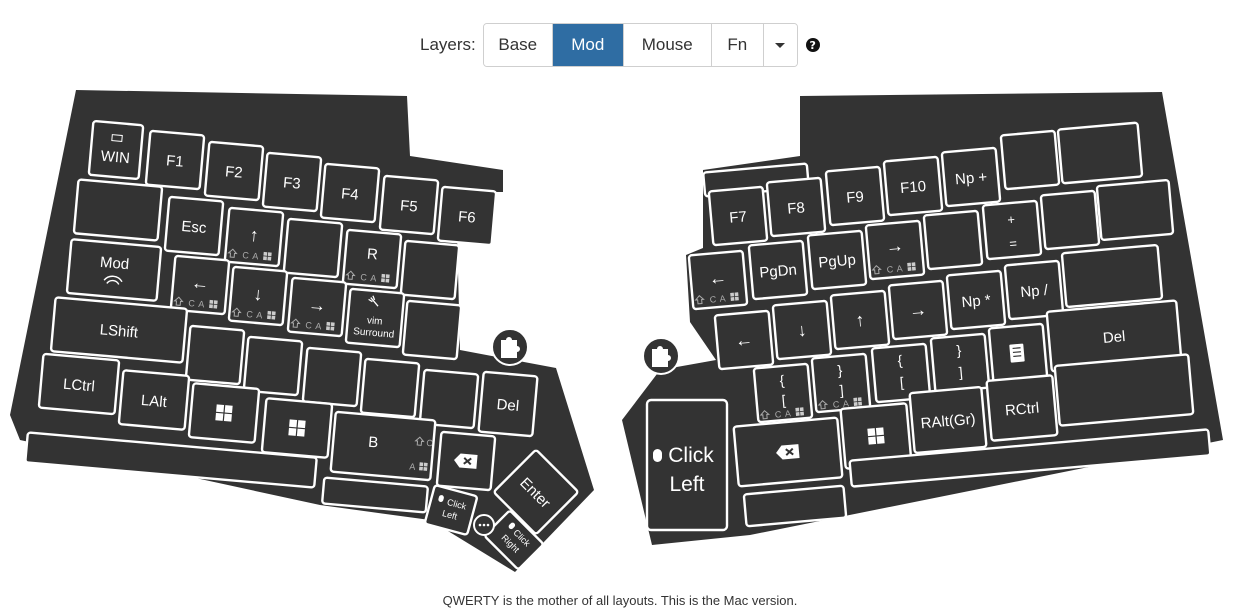 The width and height of the screenshot is (1240, 610). What do you see at coordinates (1012, 230) in the screenshot?
I see `key-plus-equals: + =` at bounding box center [1012, 230].